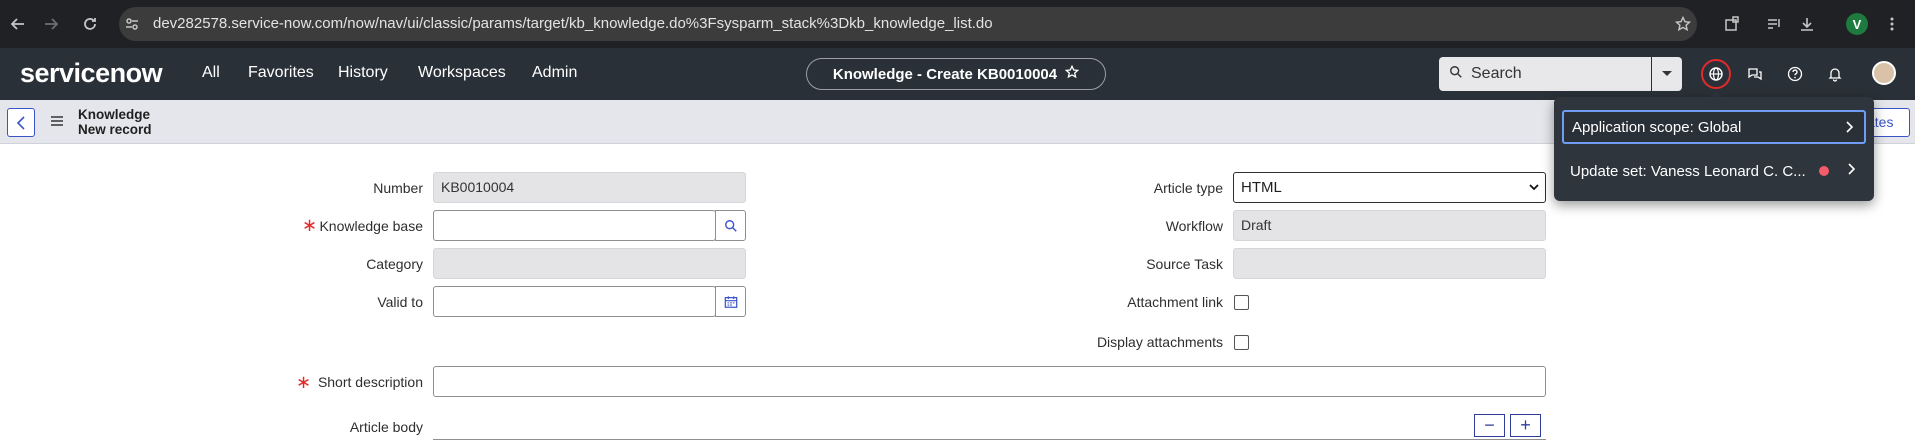 The width and height of the screenshot is (1915, 442). I want to click on update-set-status-dot, so click(1824, 171).